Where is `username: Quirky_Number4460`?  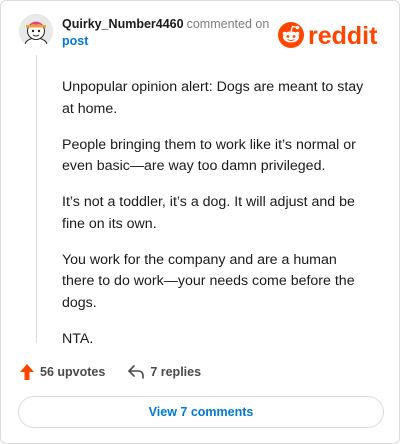
username: Quirky_Number4460 is located at coordinates (123, 24).